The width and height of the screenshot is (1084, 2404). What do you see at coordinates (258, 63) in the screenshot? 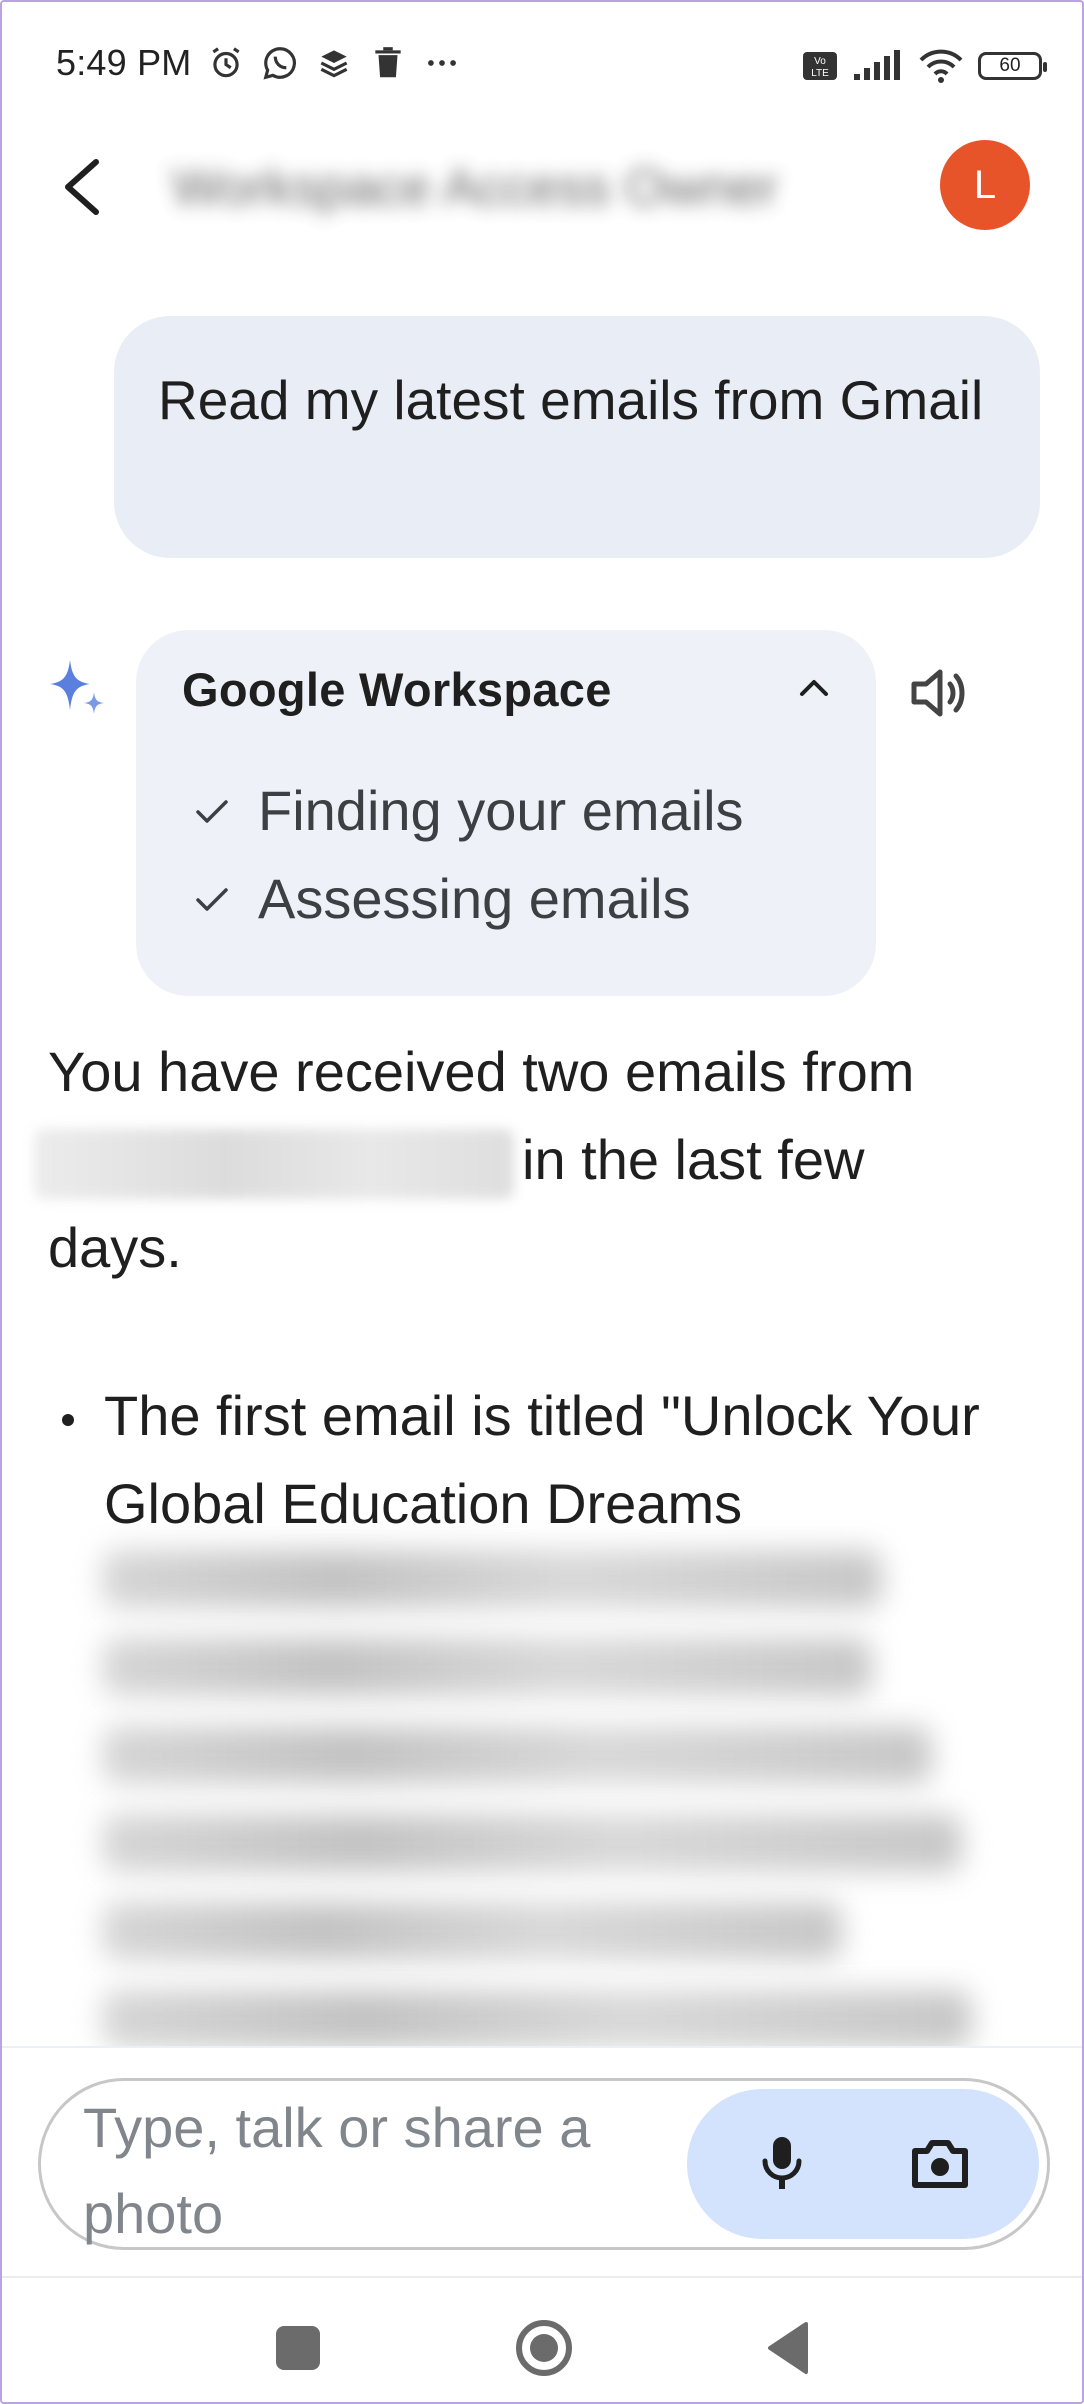
I see `status-left: 5:49 PM` at bounding box center [258, 63].